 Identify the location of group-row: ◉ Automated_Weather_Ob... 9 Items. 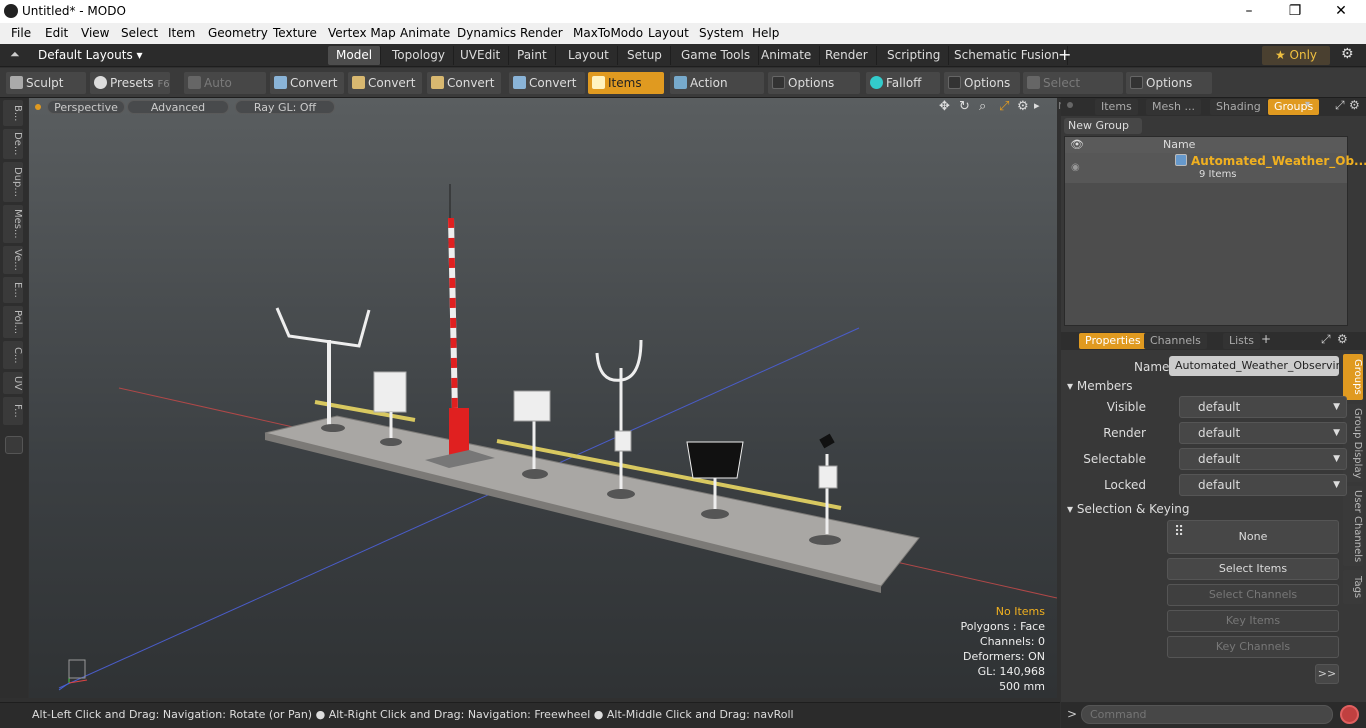
(1215, 168).